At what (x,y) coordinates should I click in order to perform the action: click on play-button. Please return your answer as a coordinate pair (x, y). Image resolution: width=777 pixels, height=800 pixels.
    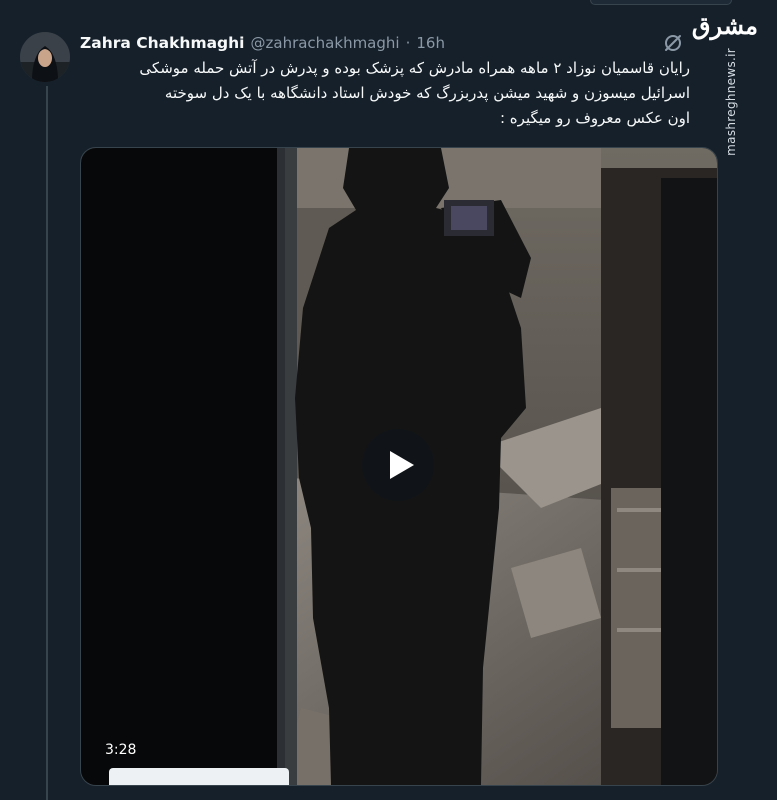
    Looking at the image, I should click on (398, 465).